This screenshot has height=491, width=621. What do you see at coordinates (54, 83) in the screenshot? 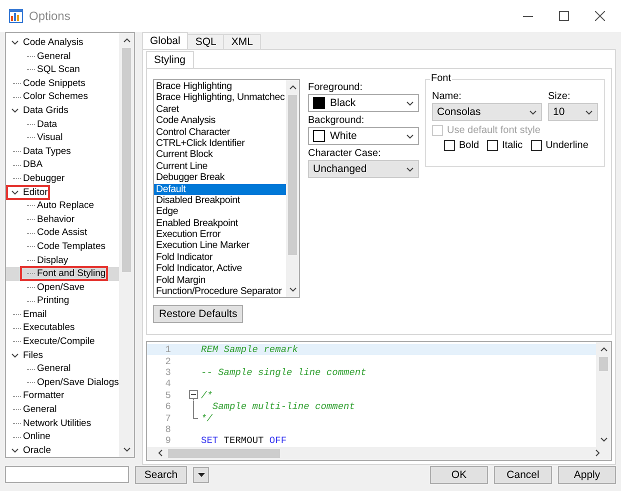
I see `tree-item: Code Snippets` at bounding box center [54, 83].